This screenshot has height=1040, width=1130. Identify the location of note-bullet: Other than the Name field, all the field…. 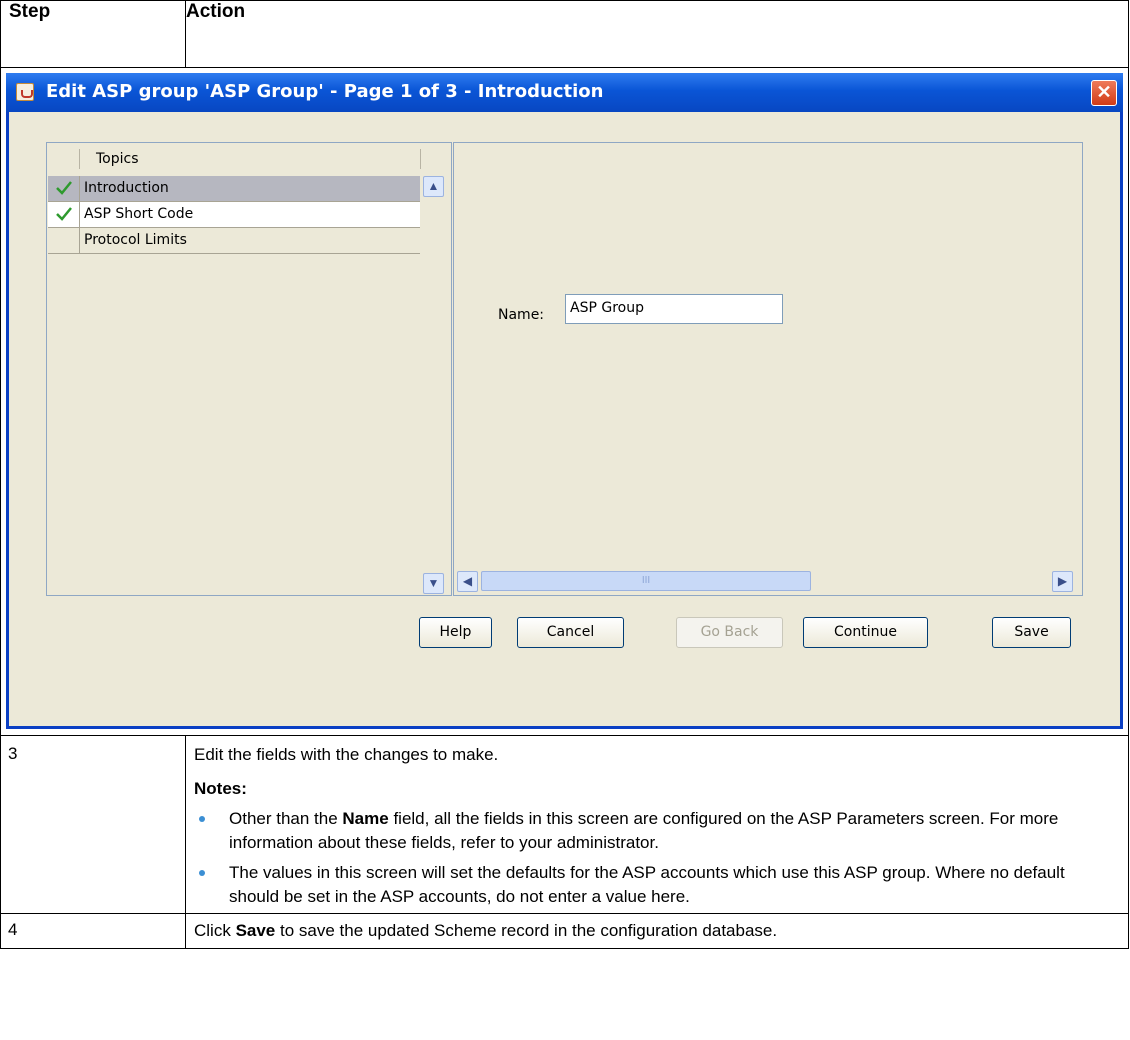
(656, 831).